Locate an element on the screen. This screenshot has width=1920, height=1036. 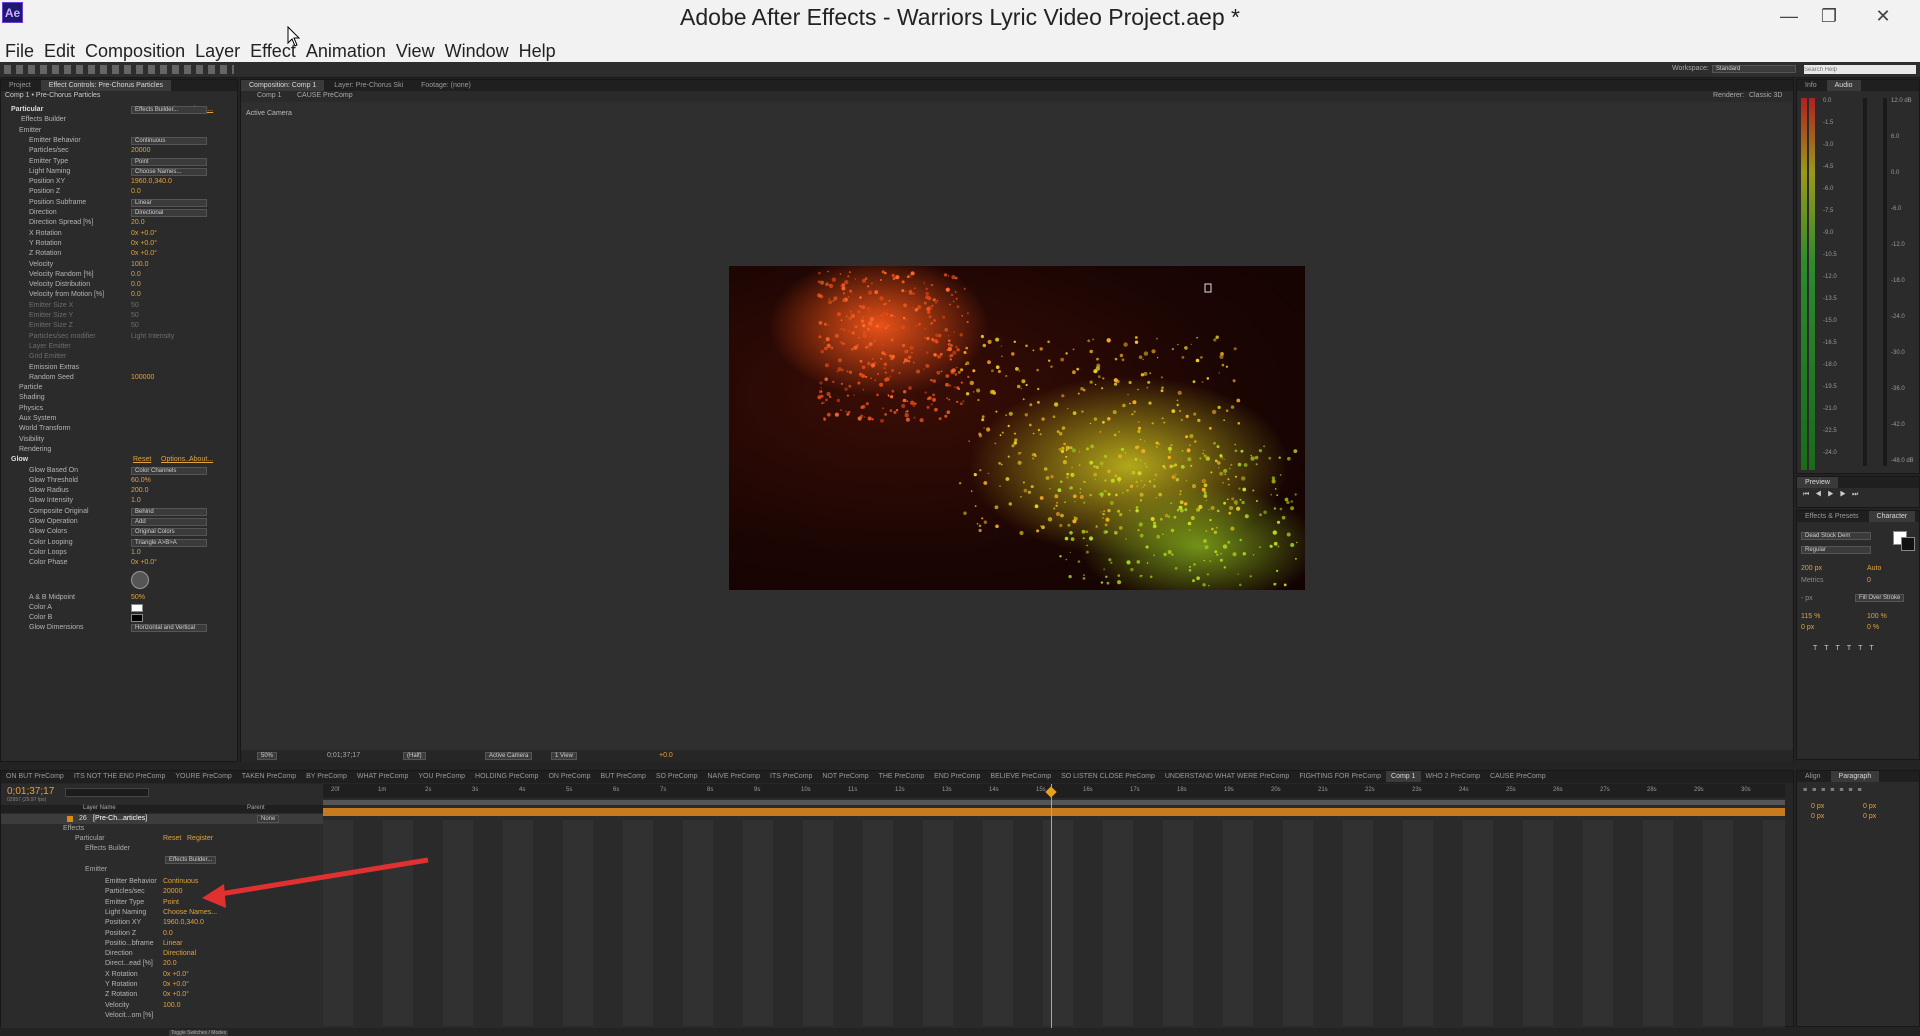
breadcrumb-cause: CAUSE PreComp is located at coordinates (325, 95).